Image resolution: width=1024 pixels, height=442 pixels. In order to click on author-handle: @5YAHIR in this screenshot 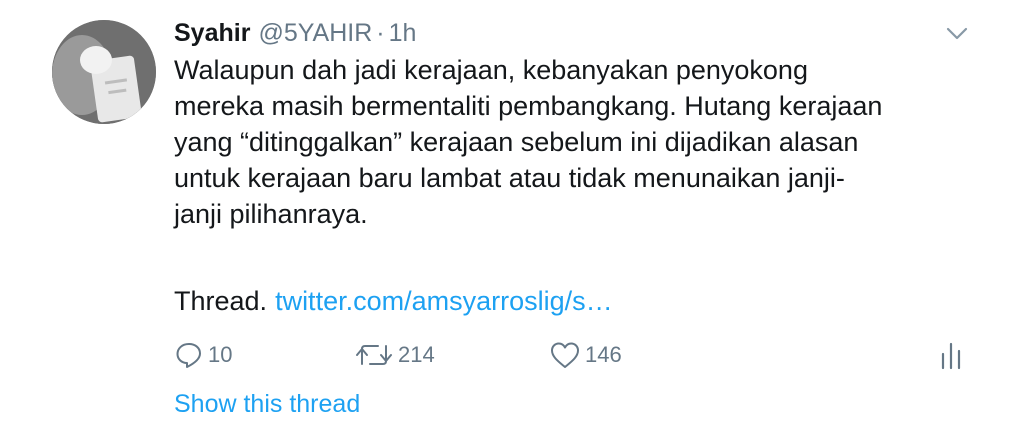, I will do `click(315, 33)`.